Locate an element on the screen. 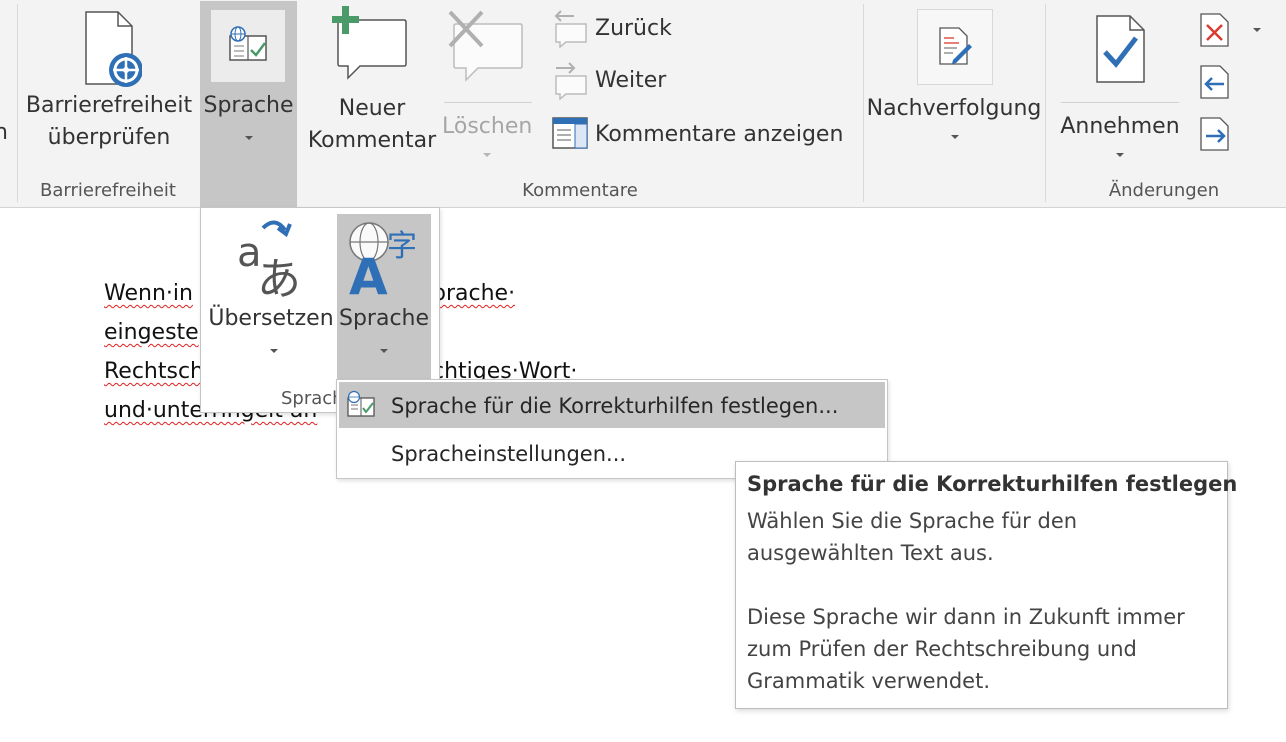 The height and width of the screenshot is (742, 1286). next-comment-label: Weiter is located at coordinates (631, 80).